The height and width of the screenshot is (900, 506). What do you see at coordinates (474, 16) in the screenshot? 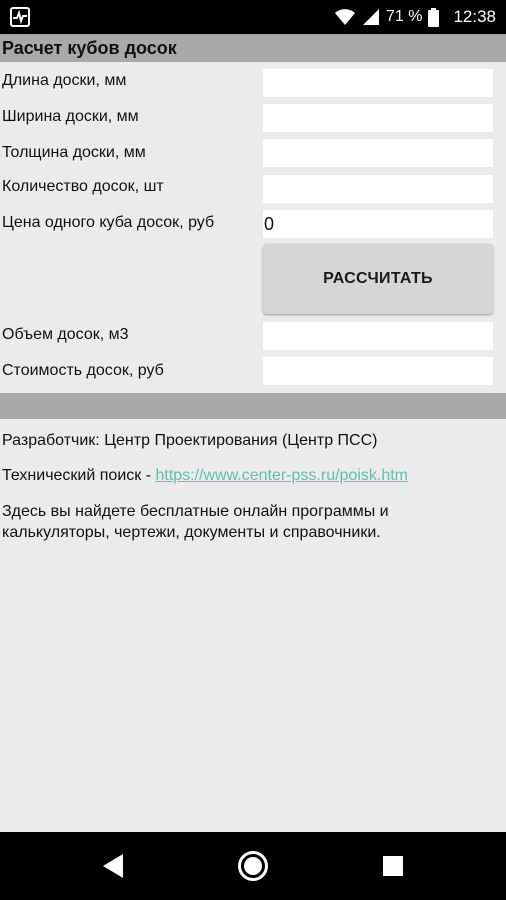
I see `clock: 12:38` at bounding box center [474, 16].